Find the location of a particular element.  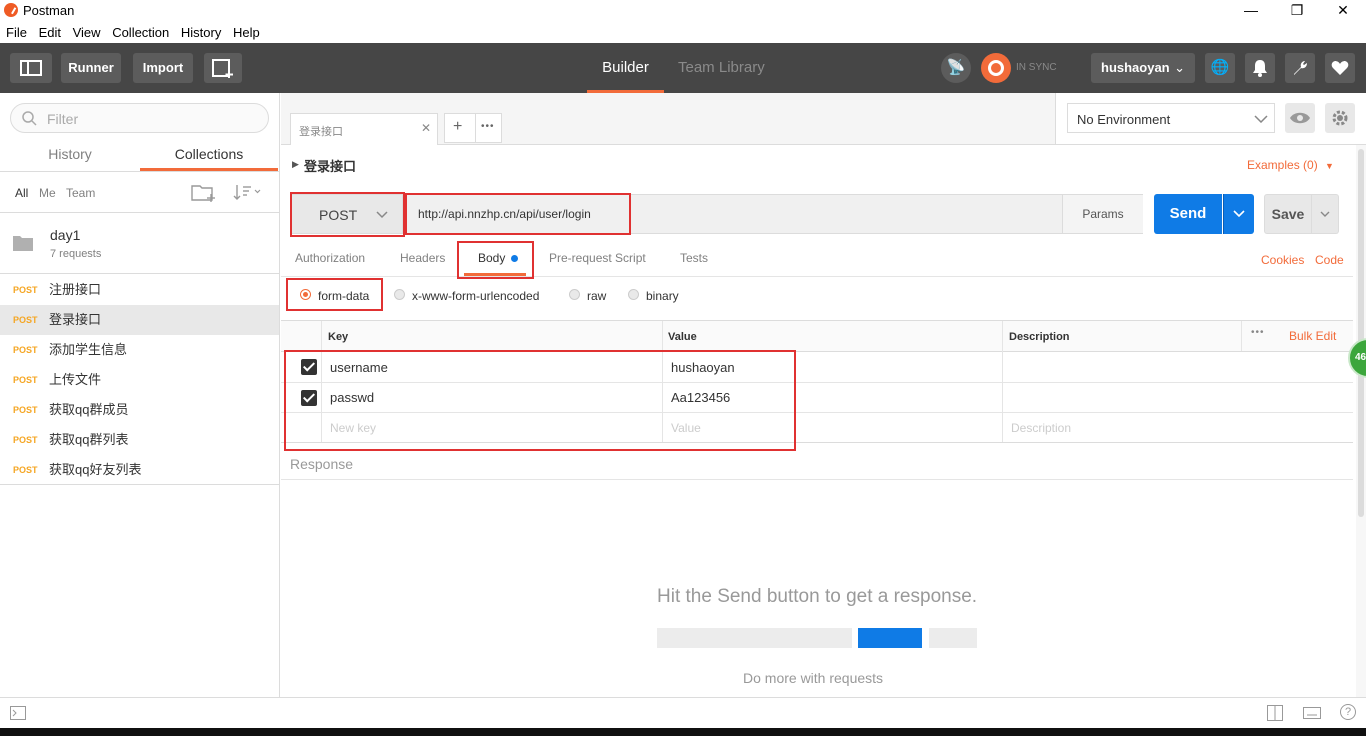

list-item: POST 获取qq群列表 is located at coordinates (139, 440).